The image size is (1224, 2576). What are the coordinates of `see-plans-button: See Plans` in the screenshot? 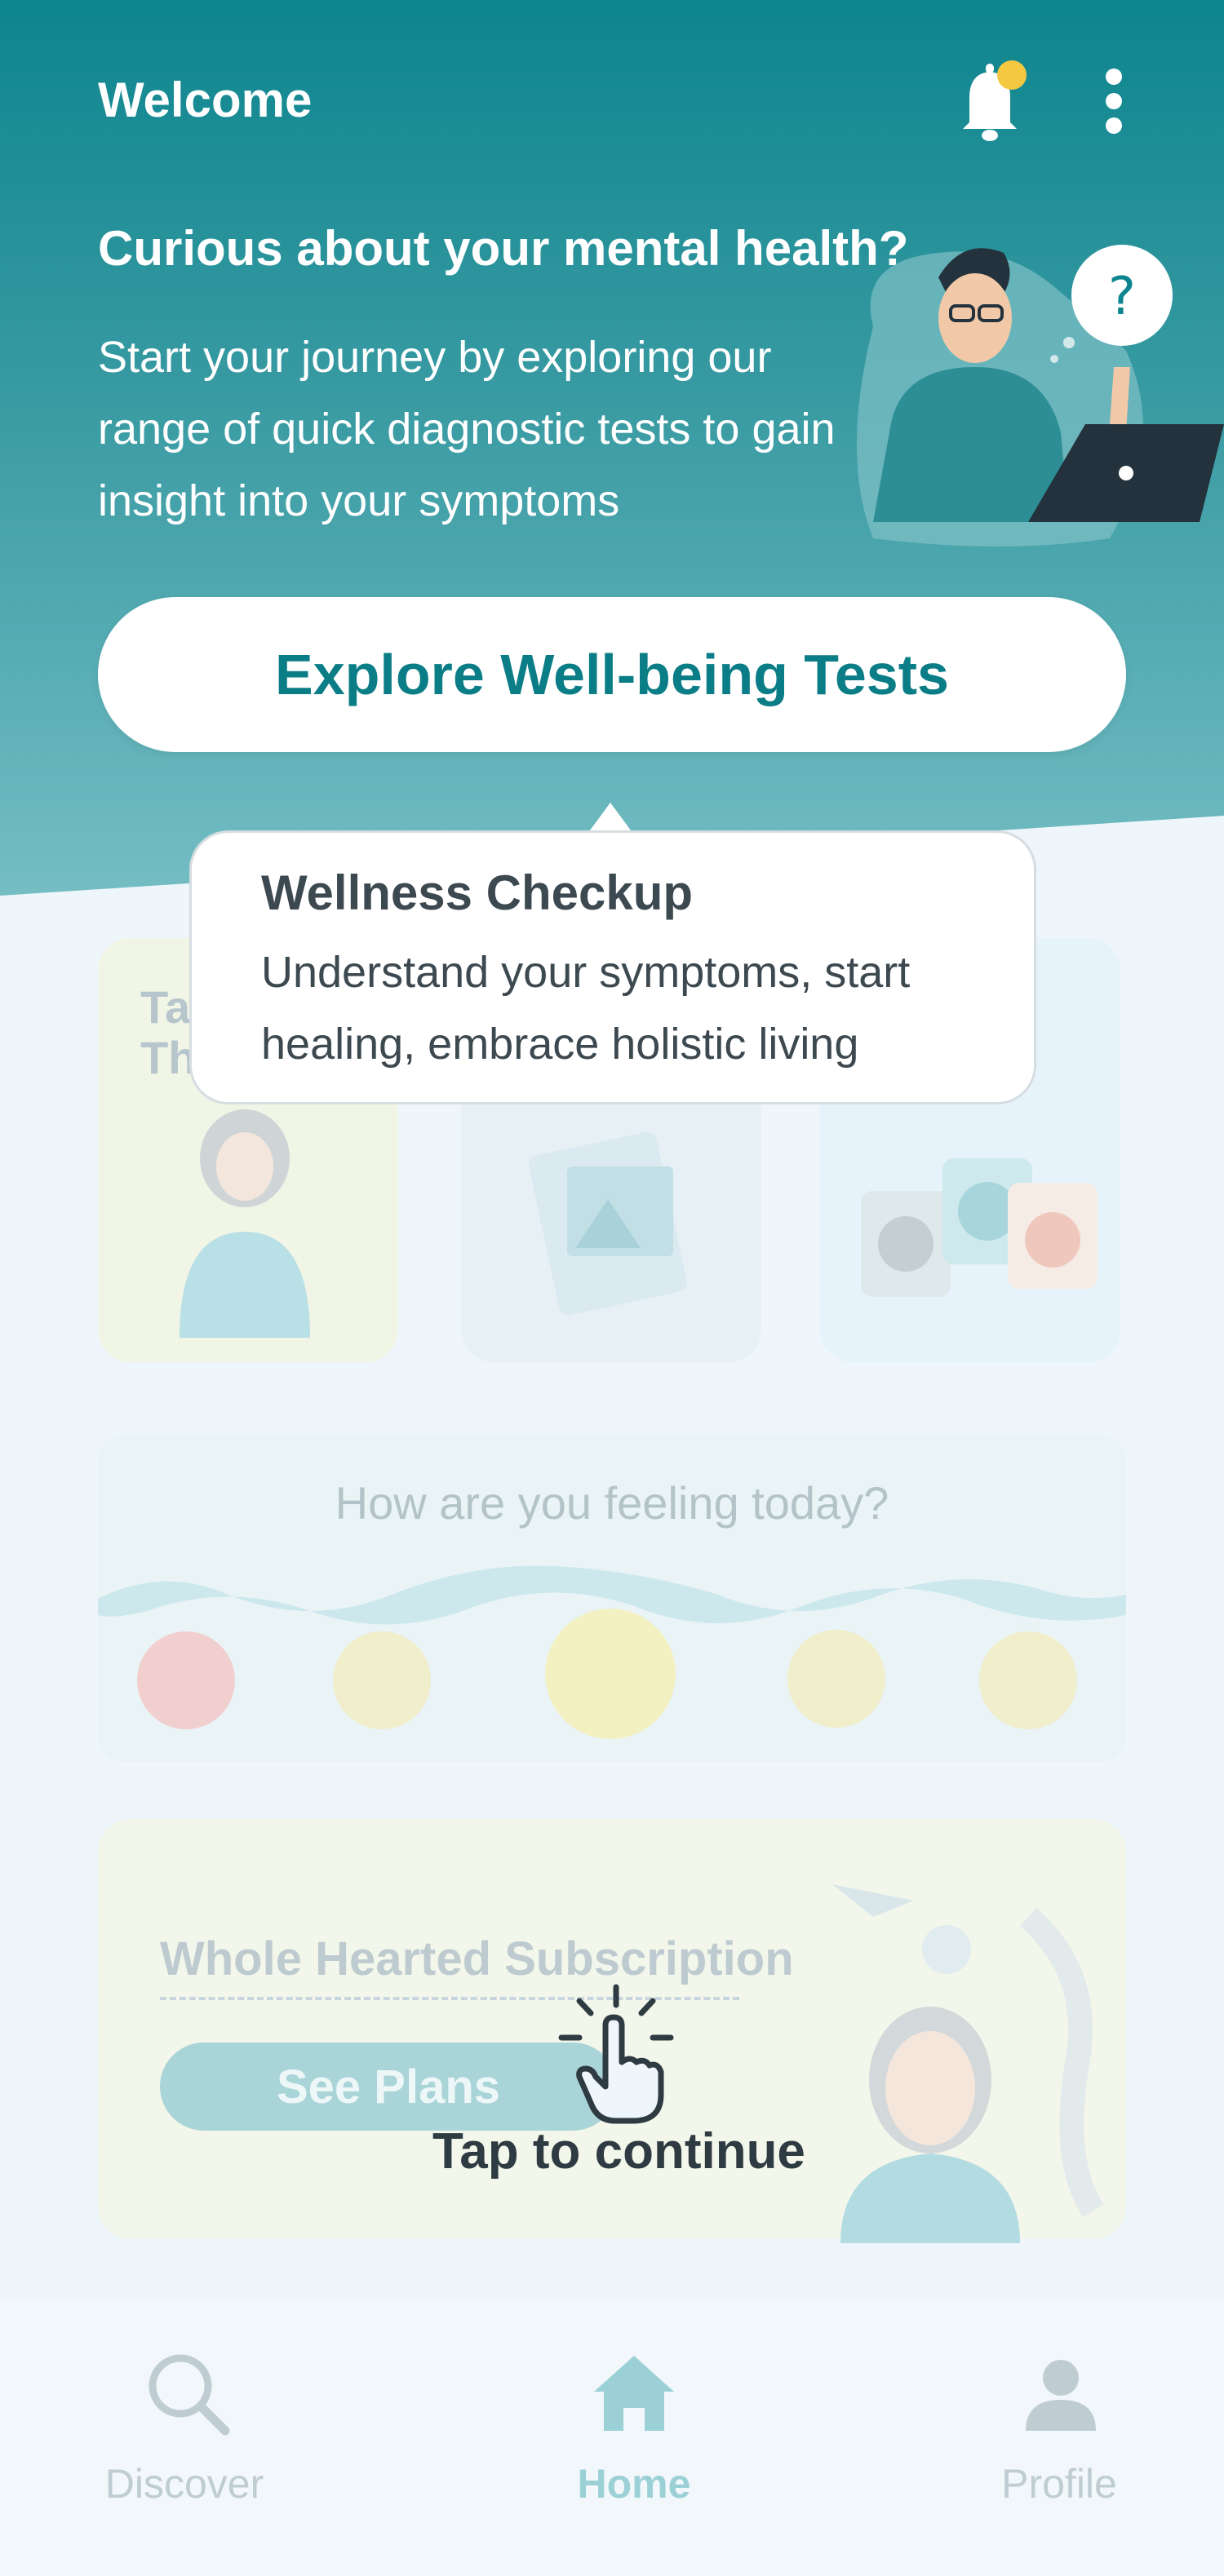 It's located at (388, 2087).